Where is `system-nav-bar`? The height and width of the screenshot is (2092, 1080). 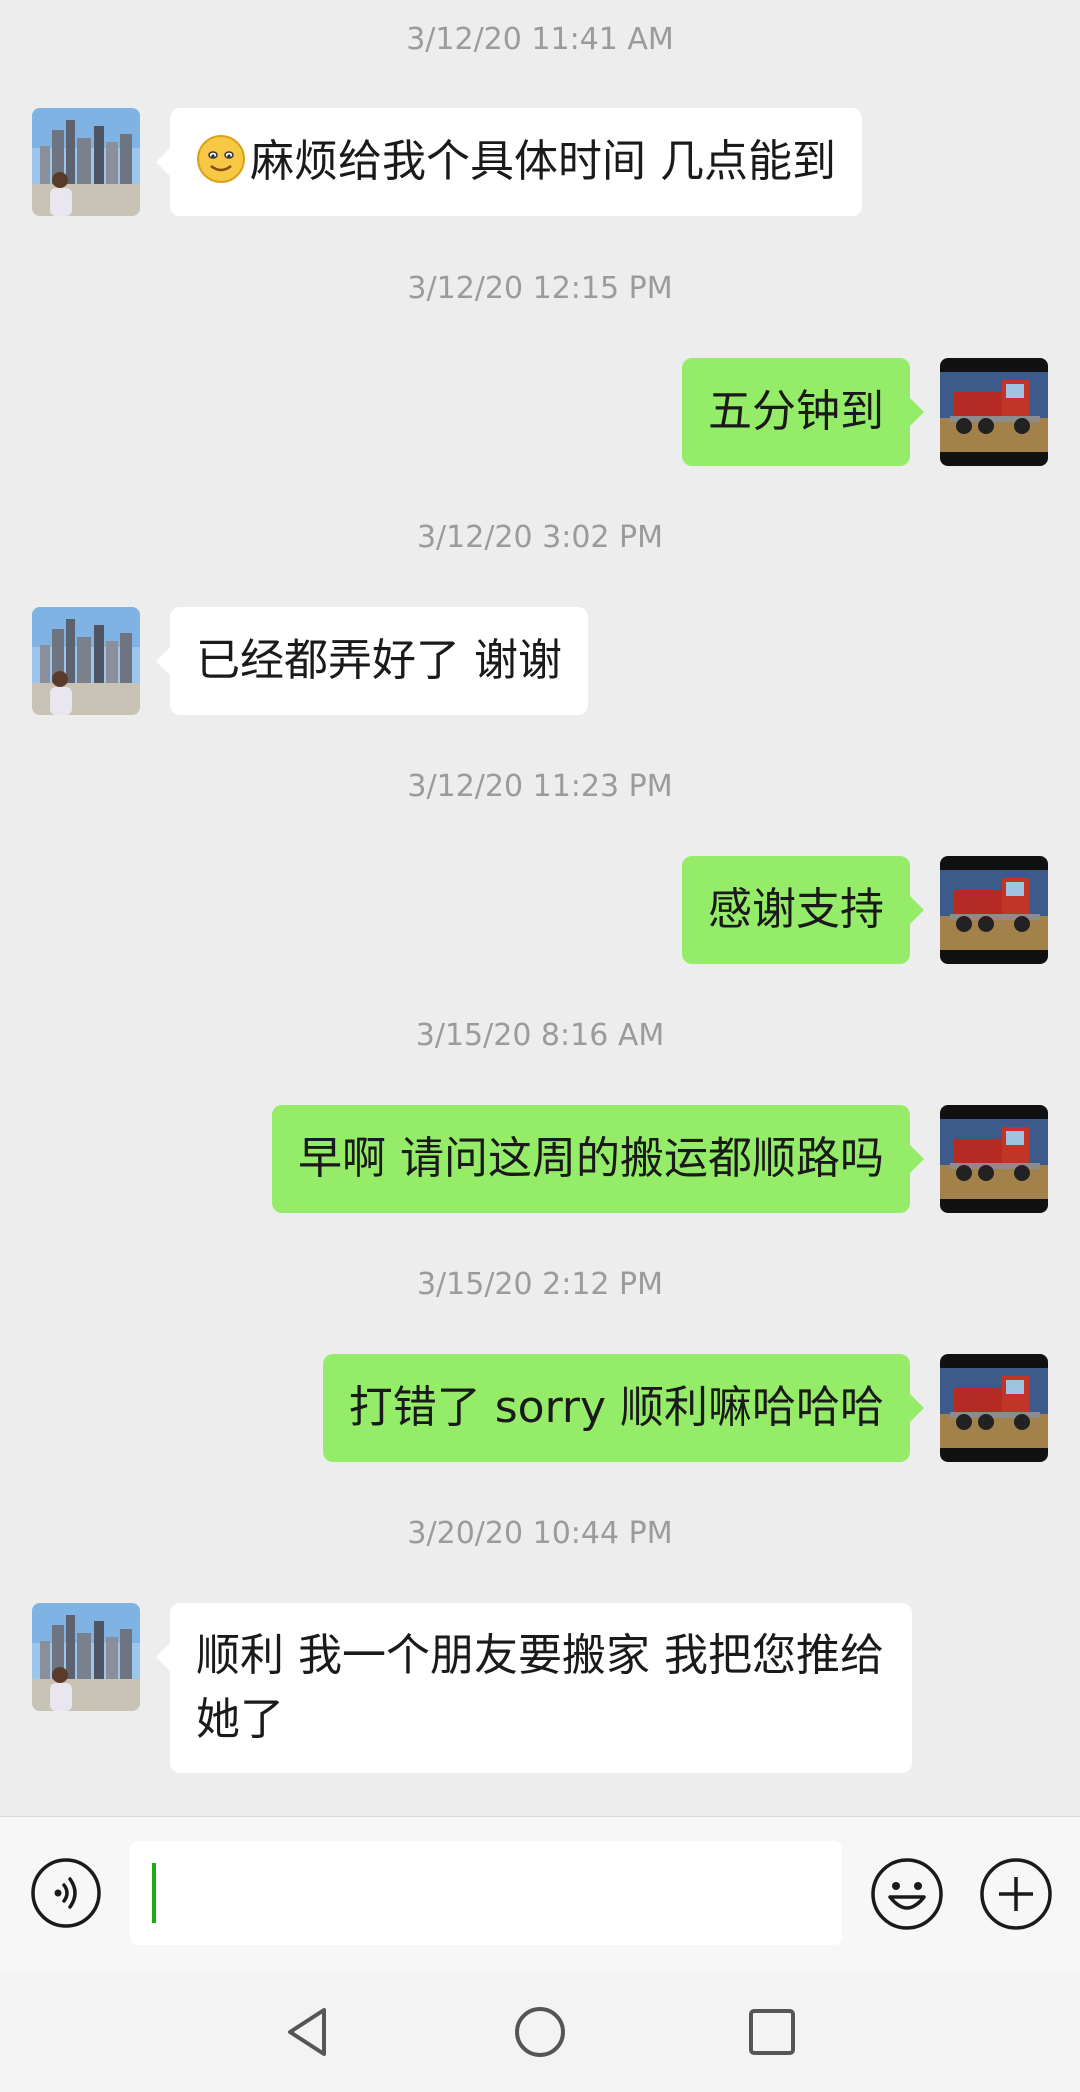
system-nav-bar is located at coordinates (540, 2032).